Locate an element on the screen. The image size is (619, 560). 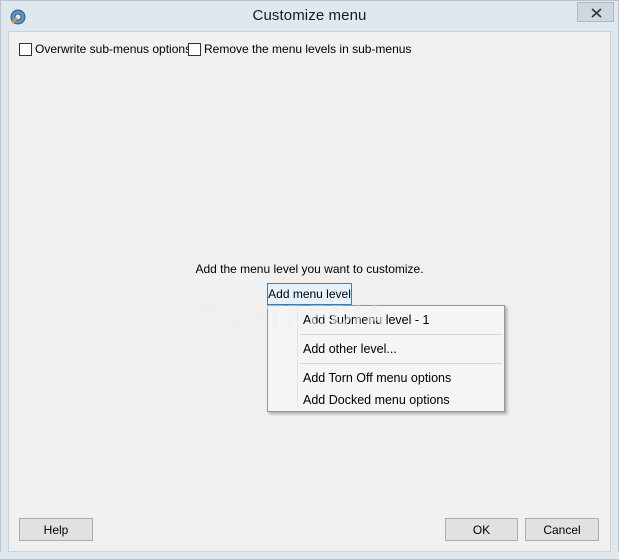
remove-menu-levels-checkbox-row: Remove the menu levels in sub-menus is located at coordinates (299, 49).